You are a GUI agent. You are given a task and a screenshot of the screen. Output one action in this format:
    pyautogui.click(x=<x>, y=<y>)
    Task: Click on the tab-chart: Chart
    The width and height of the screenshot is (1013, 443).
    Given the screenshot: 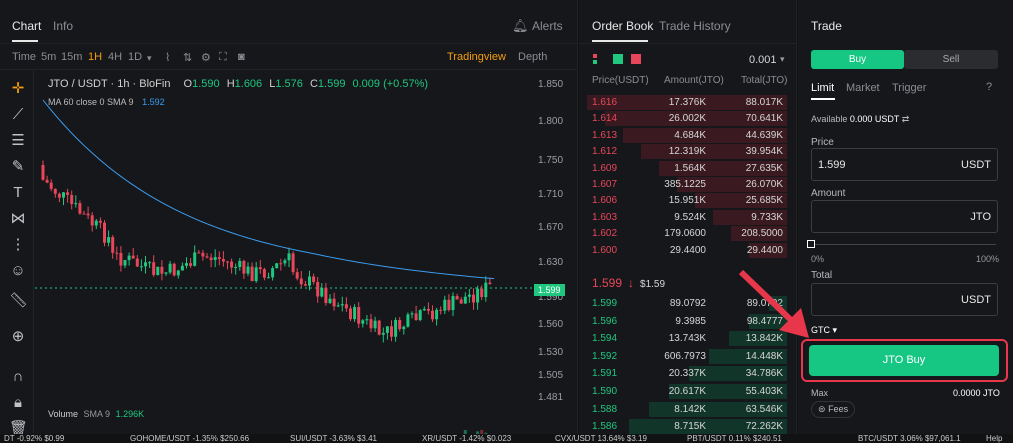 What is the action you would take?
    pyautogui.click(x=26, y=26)
    